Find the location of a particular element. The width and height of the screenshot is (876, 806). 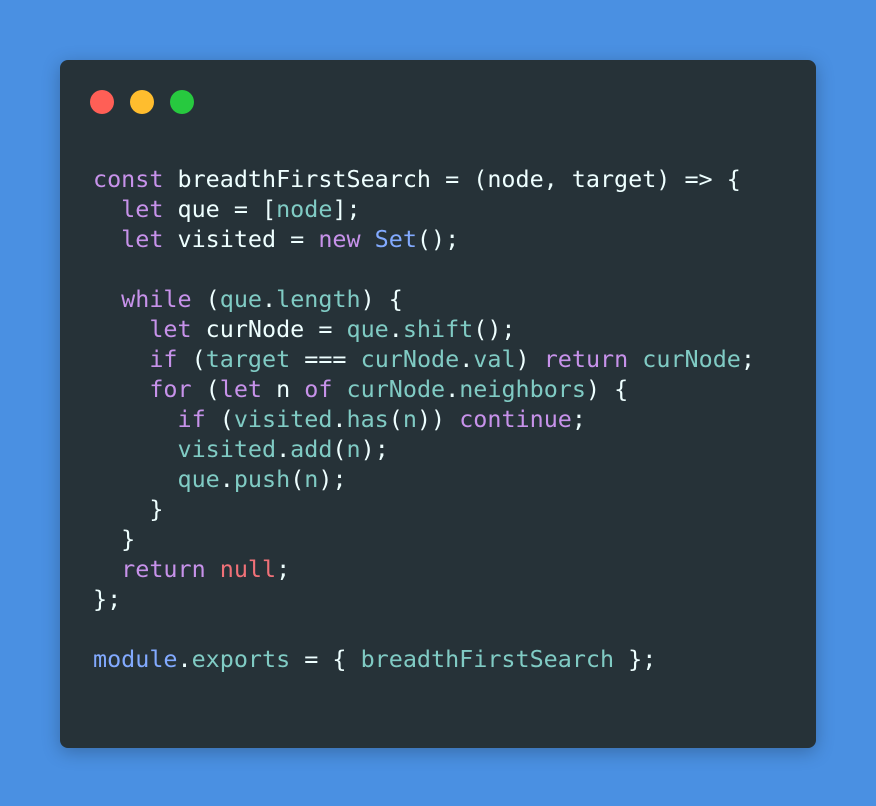

code-token: node is located at coordinates (304, 209).